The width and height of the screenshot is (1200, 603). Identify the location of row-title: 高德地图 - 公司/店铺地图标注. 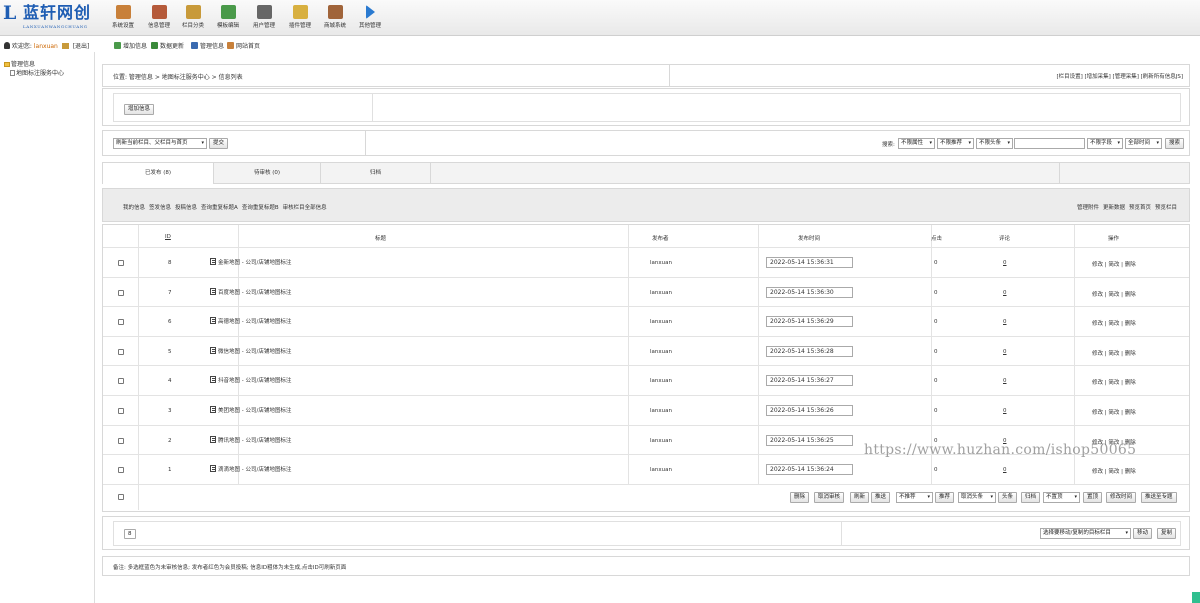
(250, 321).